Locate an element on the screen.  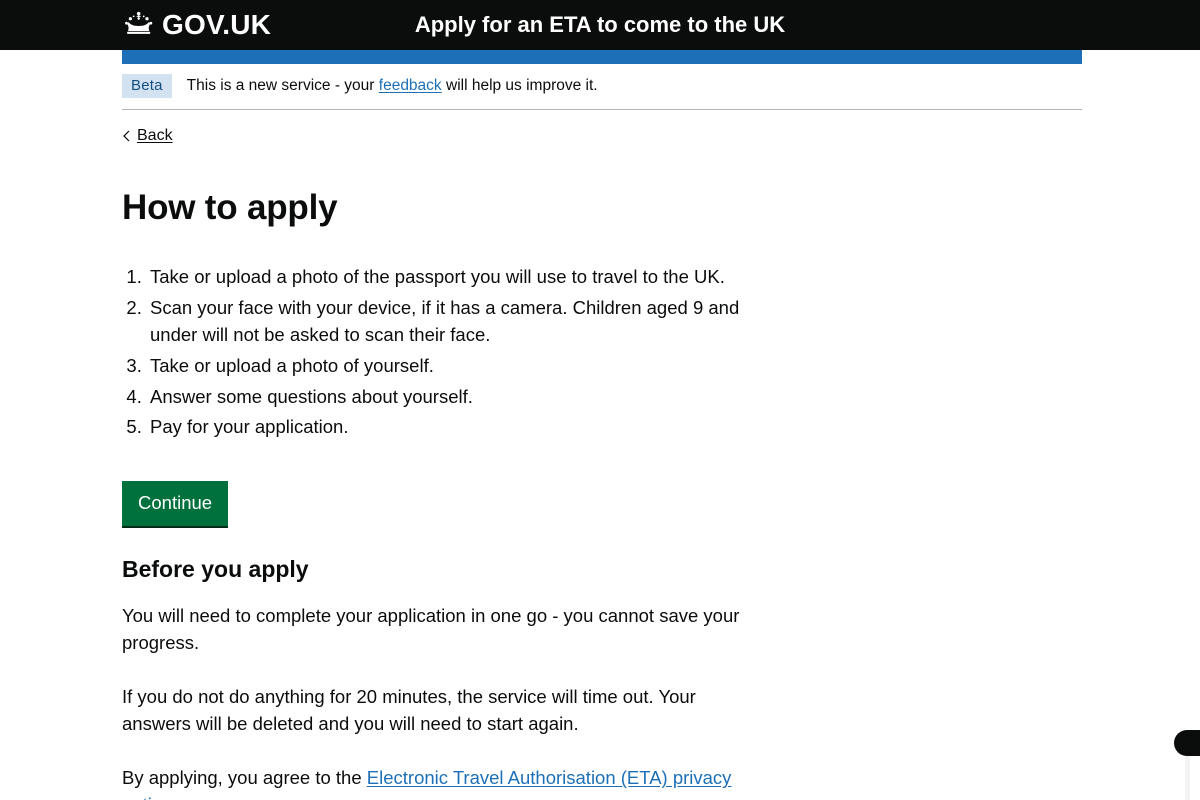
list-item: Answer some questions about yourself. is located at coordinates (459, 397).